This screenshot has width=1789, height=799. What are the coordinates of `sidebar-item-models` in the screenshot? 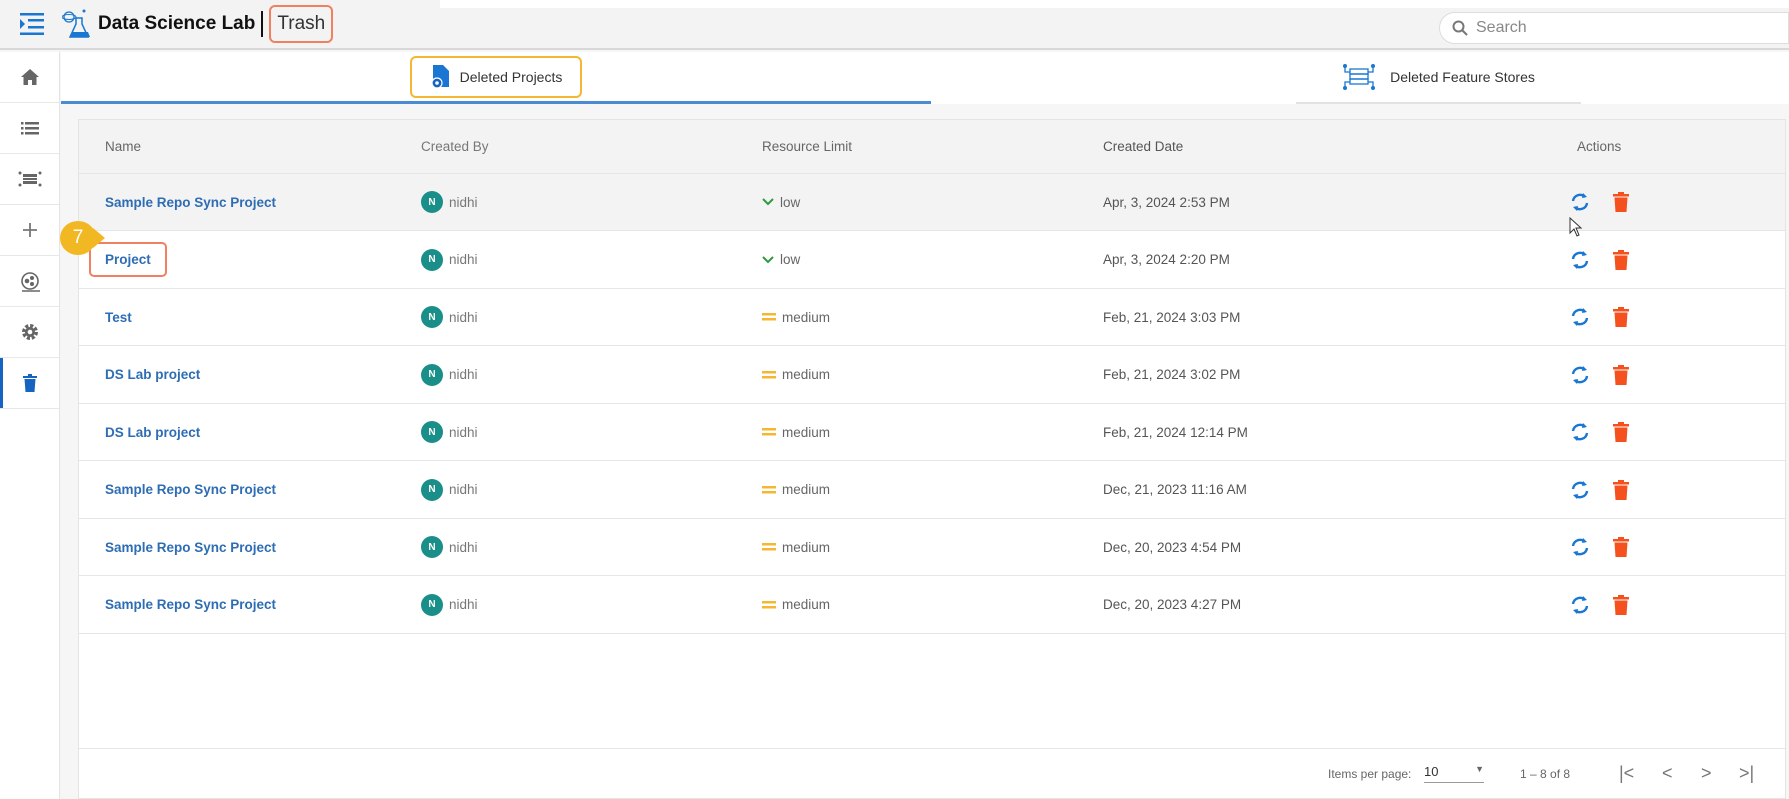 It's located at (29, 281).